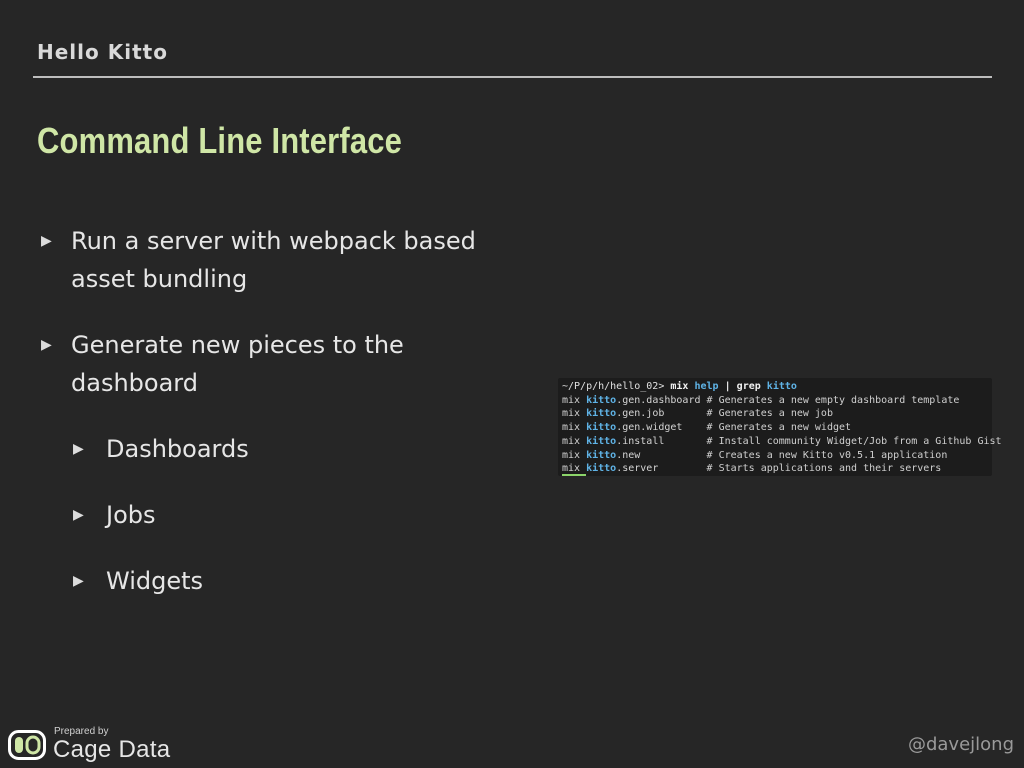 The image size is (1024, 768). What do you see at coordinates (960, 744) in the screenshot?
I see `author-handle: @davejlong` at bounding box center [960, 744].